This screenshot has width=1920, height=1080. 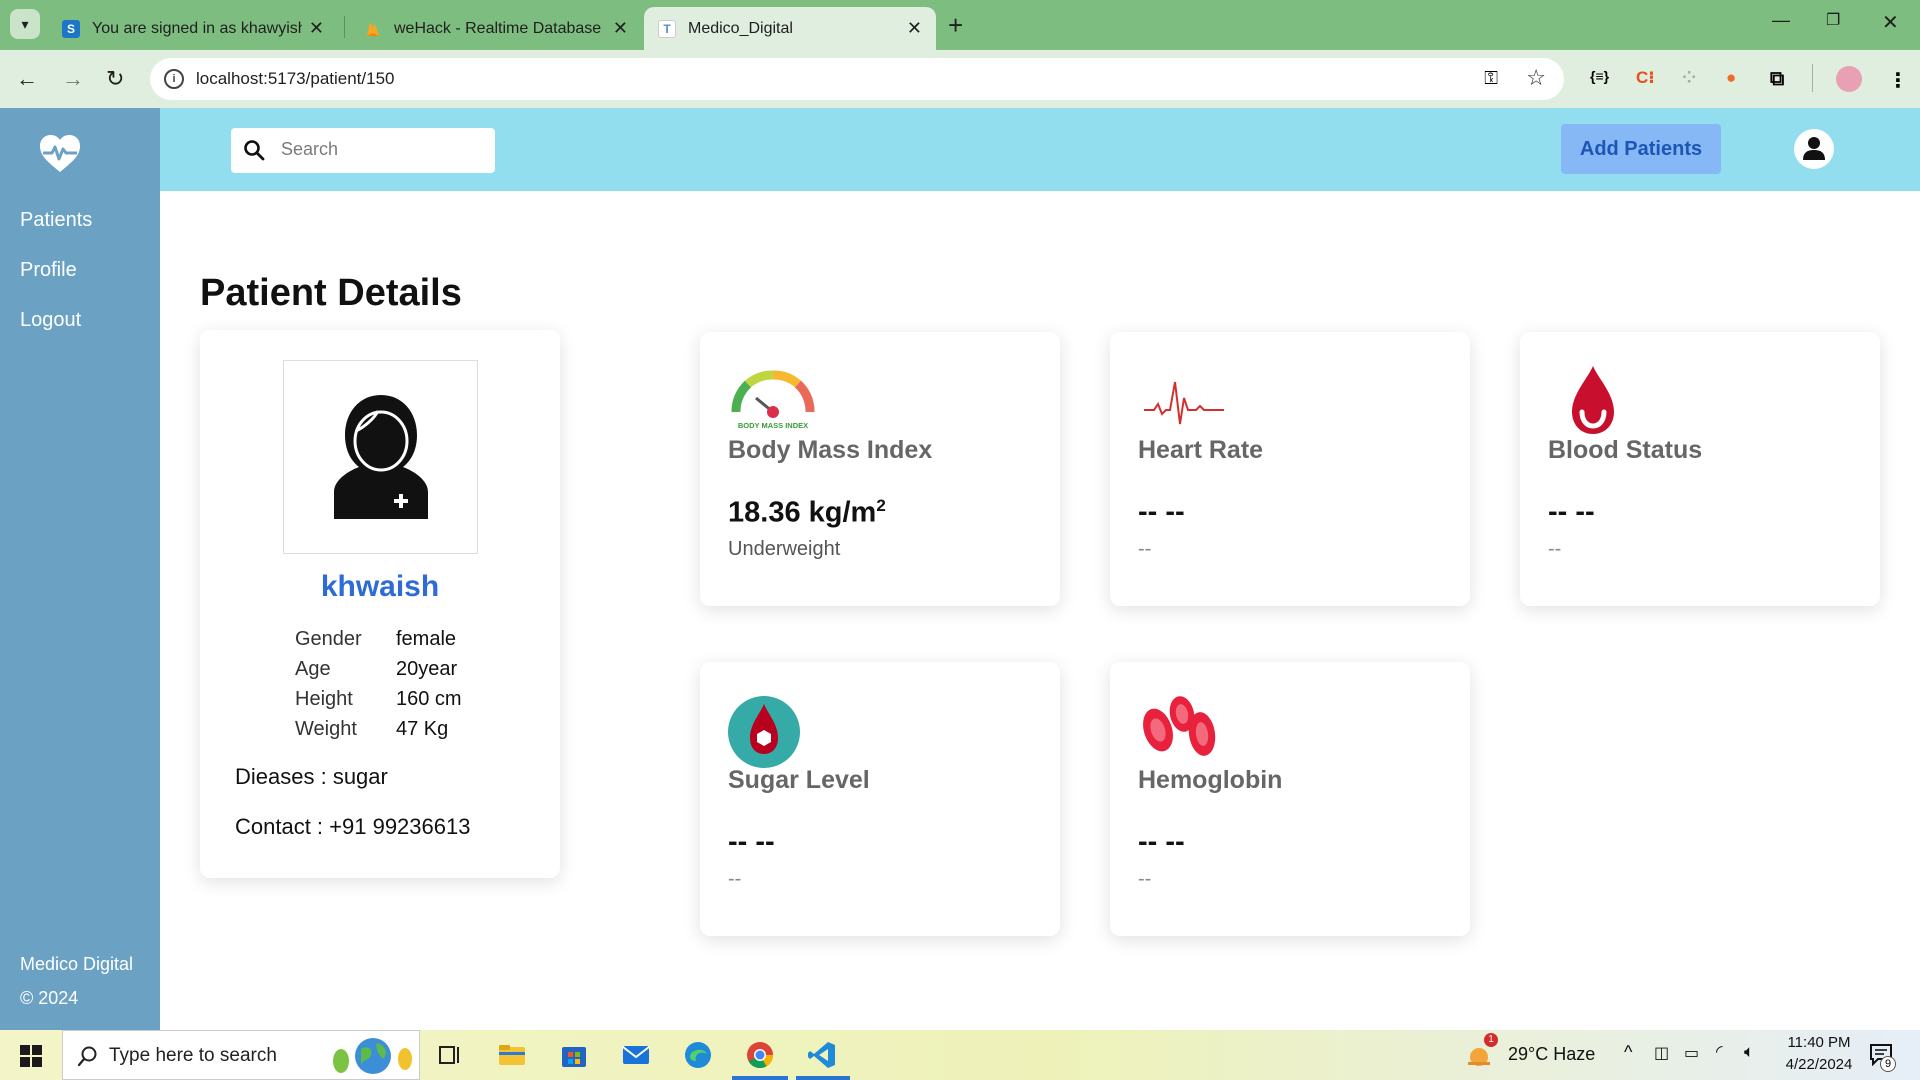 What do you see at coordinates (295, 79) in the screenshot?
I see `url-text: localhost:5173/patient/150` at bounding box center [295, 79].